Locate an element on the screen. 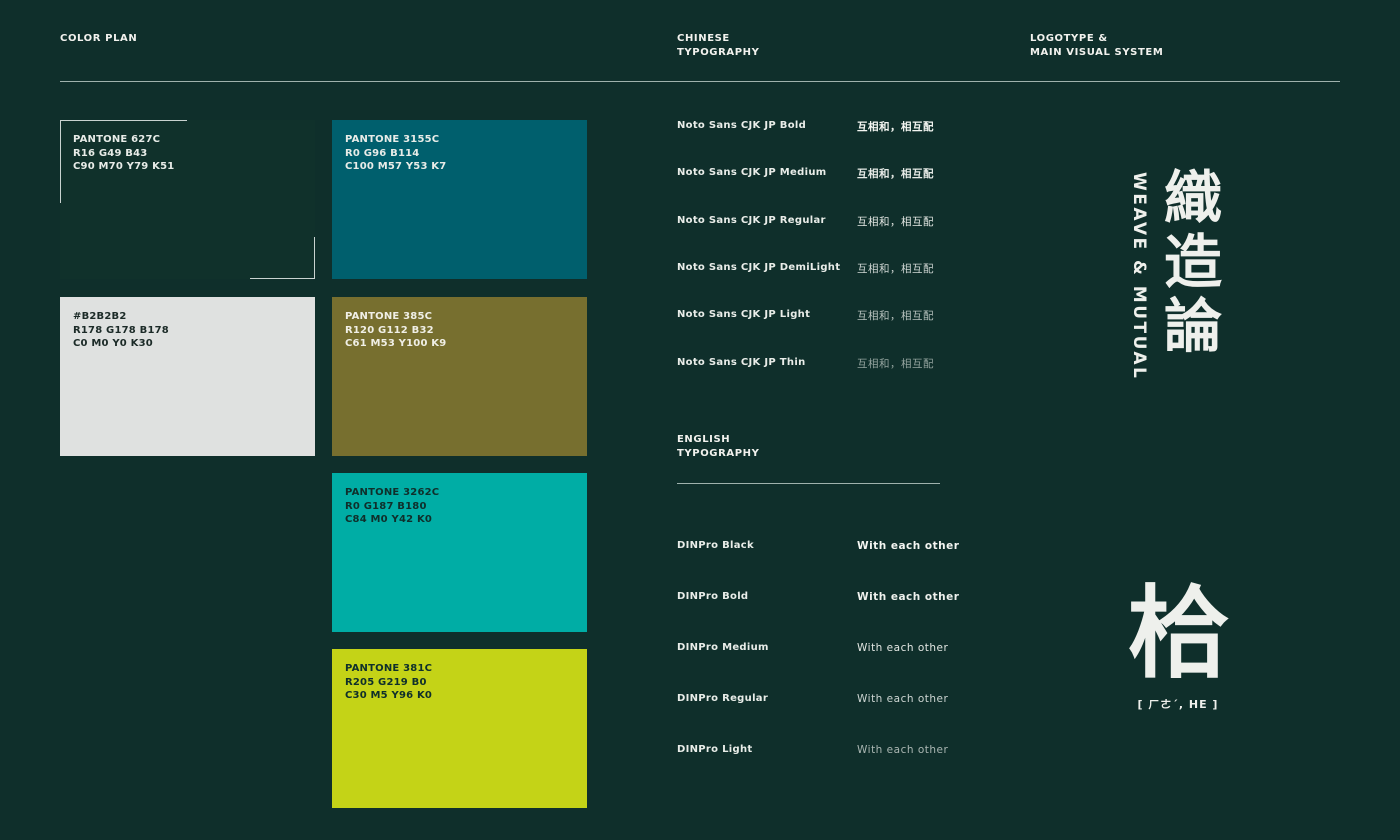 This screenshot has height=840, width=1400. swatch-label: PANTONE 3262C R0 G187 B180 C84 M0 Y42 K0 is located at coordinates (392, 506).